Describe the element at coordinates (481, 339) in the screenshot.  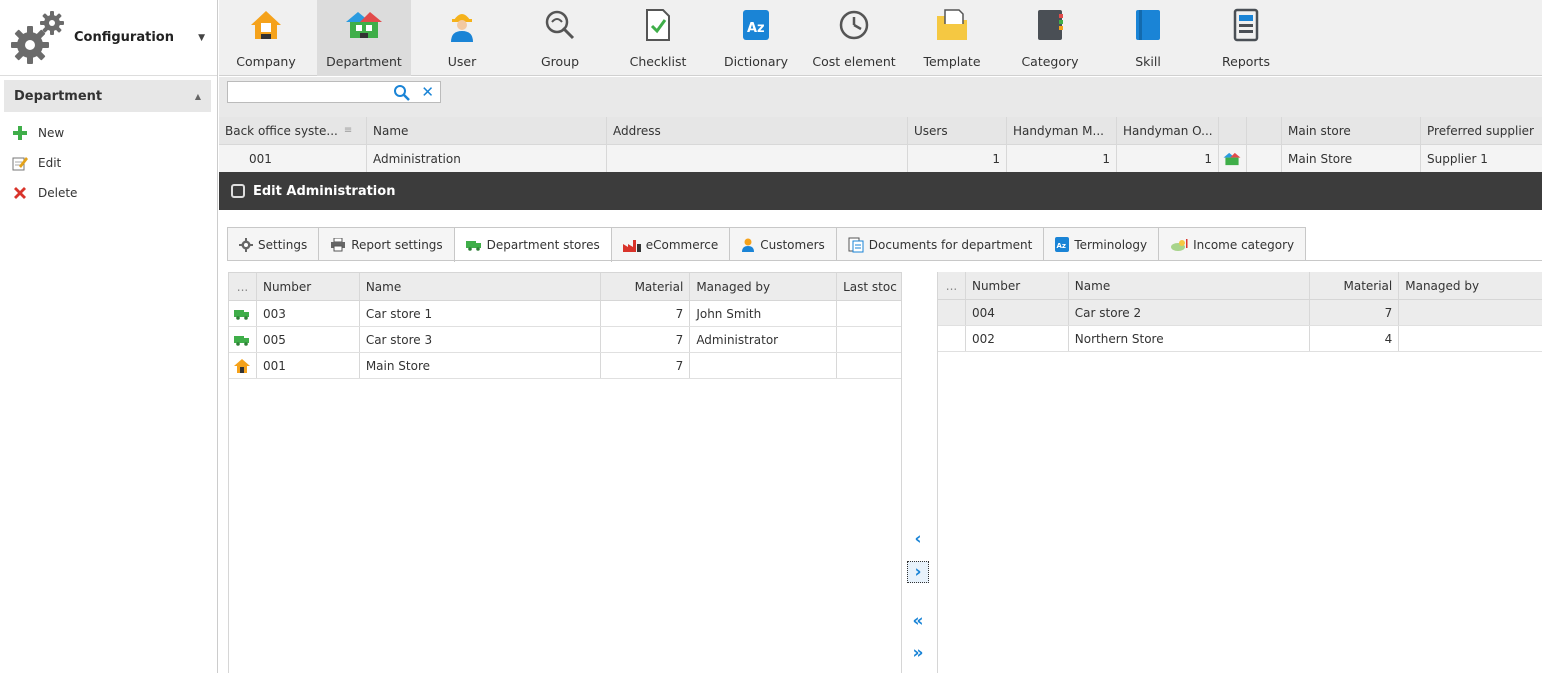
I see `name-cell: Car store 3` at that location.